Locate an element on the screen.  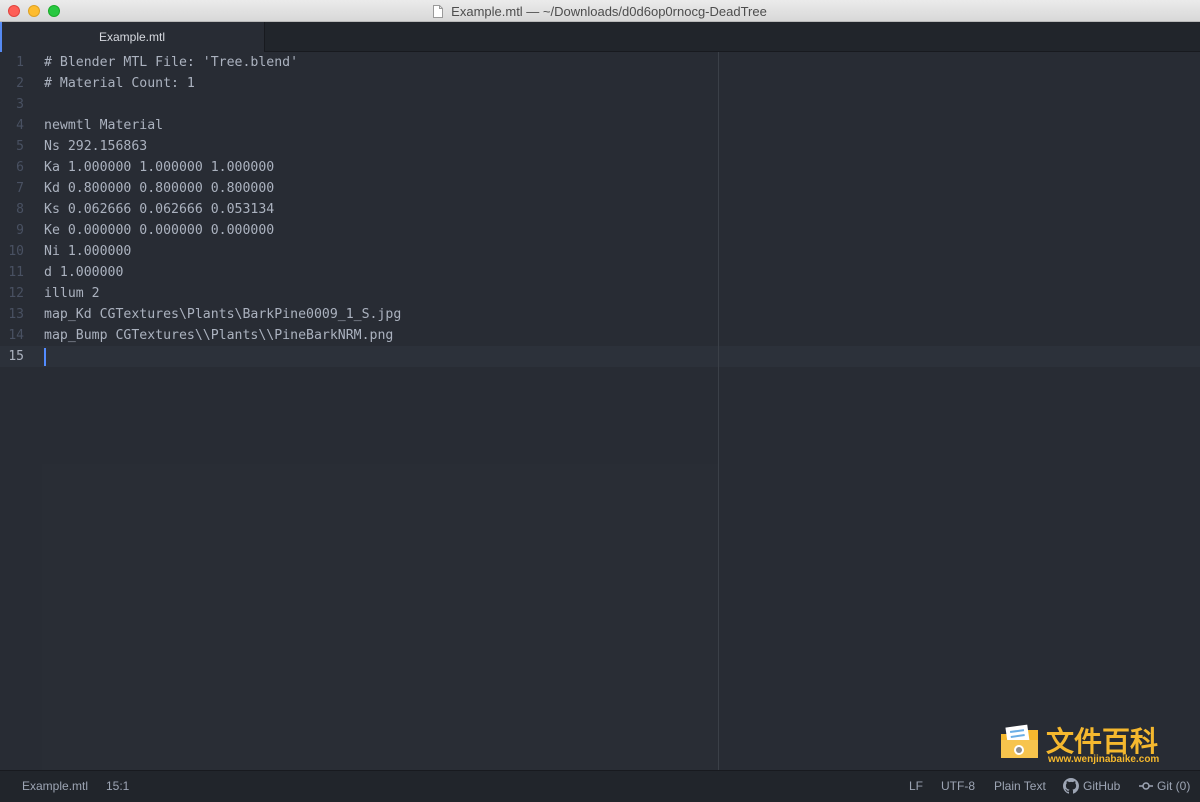
line-number: 9 is located at coordinates (20, 230).